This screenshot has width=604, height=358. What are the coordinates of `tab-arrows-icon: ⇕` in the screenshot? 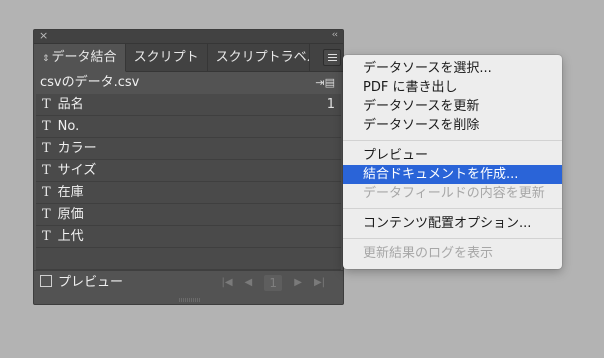 It's located at (46, 59).